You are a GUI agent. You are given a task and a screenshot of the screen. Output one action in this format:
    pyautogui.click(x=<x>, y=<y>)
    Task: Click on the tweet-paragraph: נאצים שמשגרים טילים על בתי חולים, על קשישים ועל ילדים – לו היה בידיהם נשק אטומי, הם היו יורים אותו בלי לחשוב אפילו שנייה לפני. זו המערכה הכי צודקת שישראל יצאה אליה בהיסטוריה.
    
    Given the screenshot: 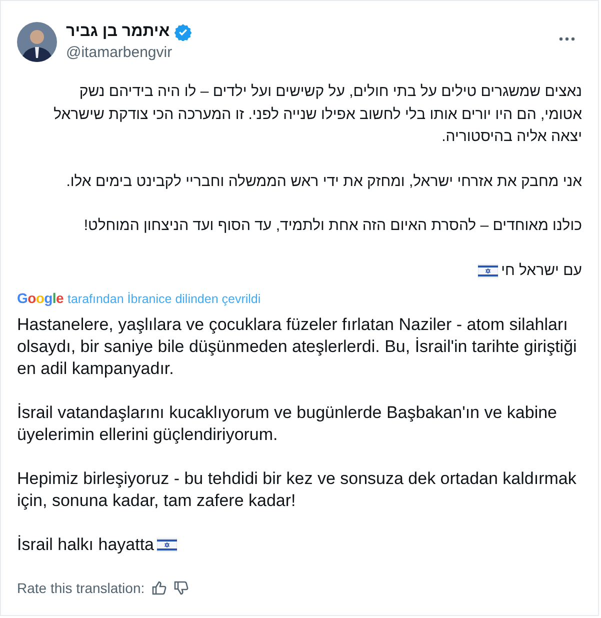 What is the action you would take?
    pyautogui.click(x=317, y=114)
    